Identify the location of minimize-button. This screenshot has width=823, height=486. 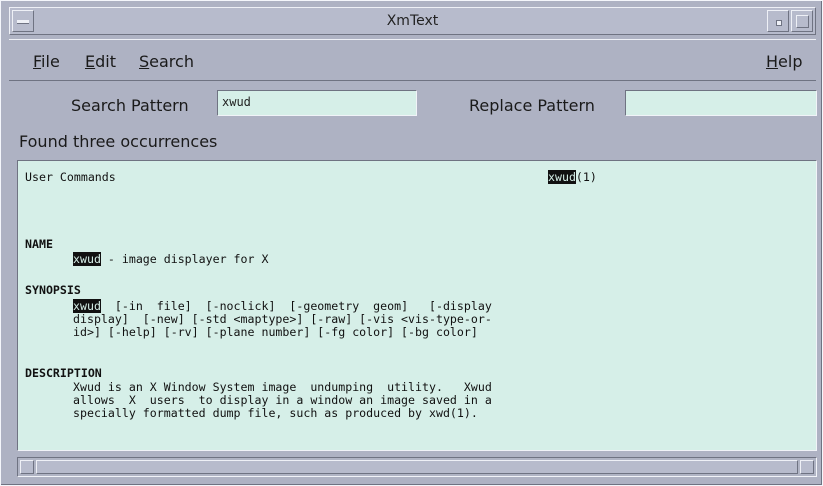
(778, 21).